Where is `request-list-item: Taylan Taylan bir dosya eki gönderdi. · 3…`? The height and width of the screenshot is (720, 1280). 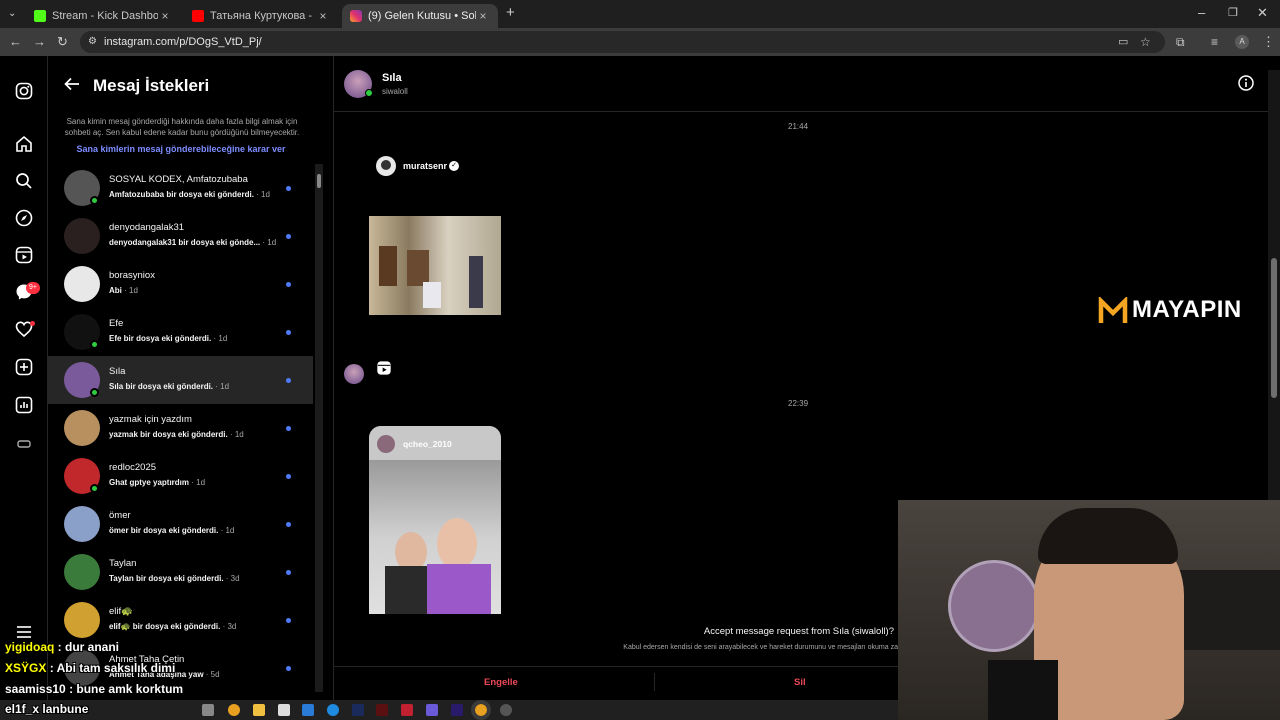
request-list-item: Taylan Taylan bir dosya eki gönderdi. · 3… is located at coordinates (180, 572).